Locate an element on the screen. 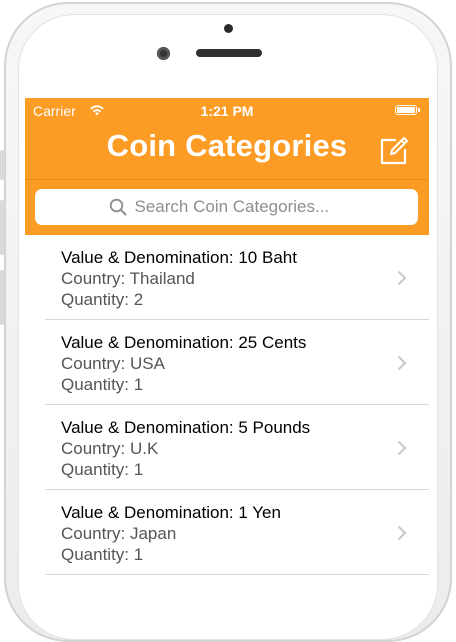 The height and width of the screenshot is (642, 456). status-time: 1:21 PM is located at coordinates (227, 111).